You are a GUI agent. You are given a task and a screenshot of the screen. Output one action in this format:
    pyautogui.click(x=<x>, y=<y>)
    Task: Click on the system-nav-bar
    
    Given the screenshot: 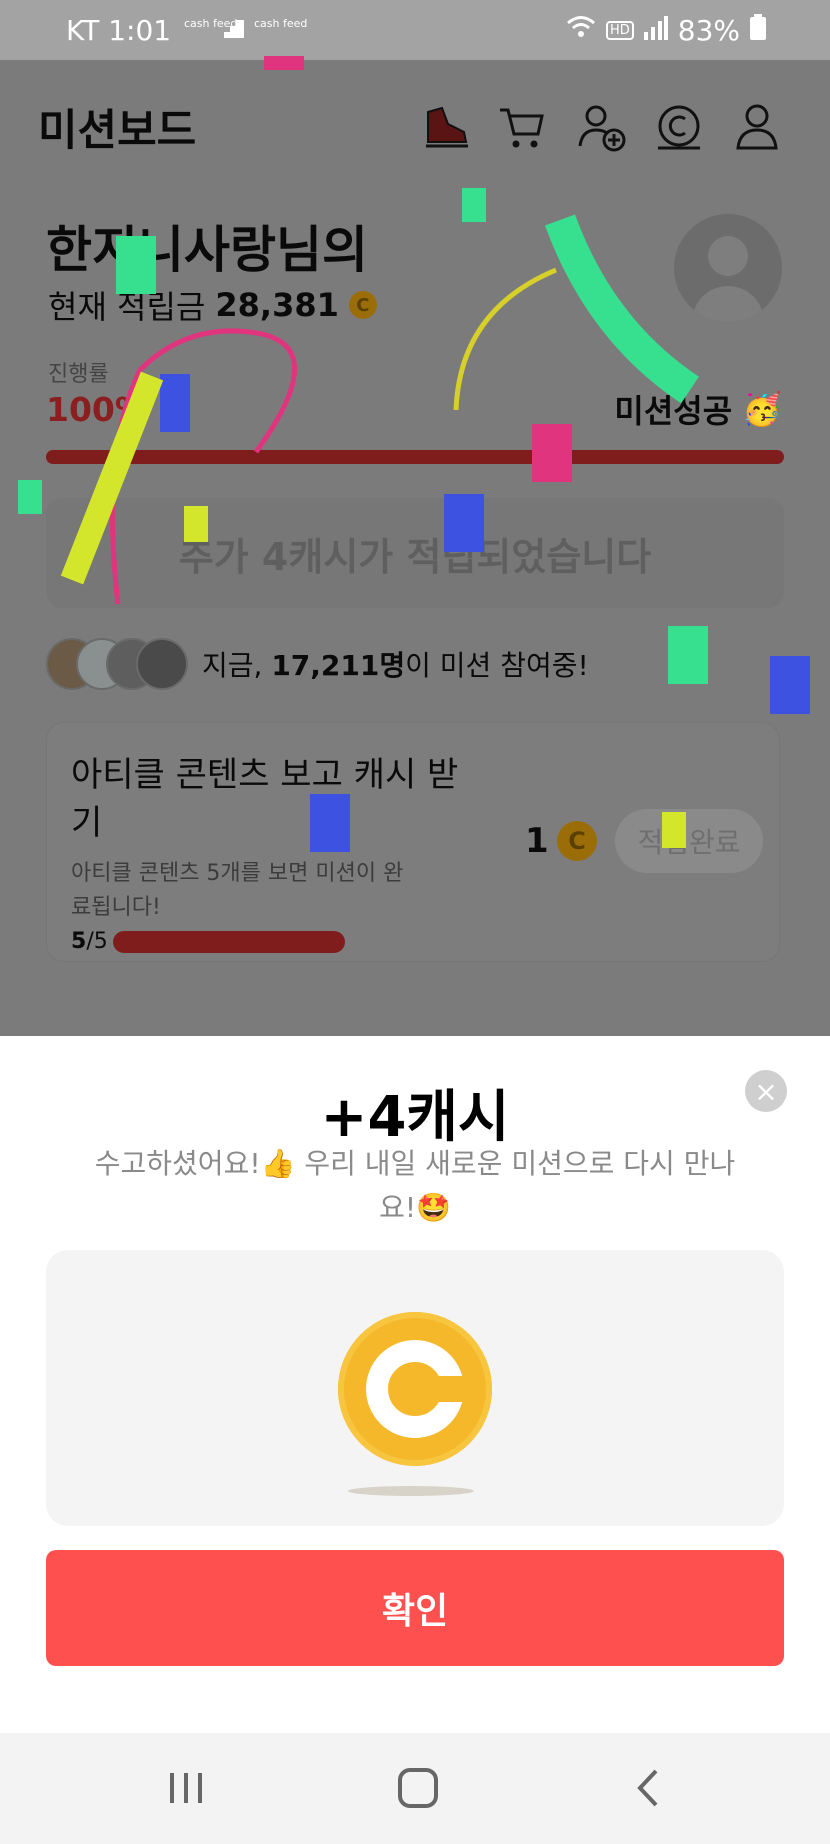 What is the action you would take?
    pyautogui.click(x=415, y=1788)
    